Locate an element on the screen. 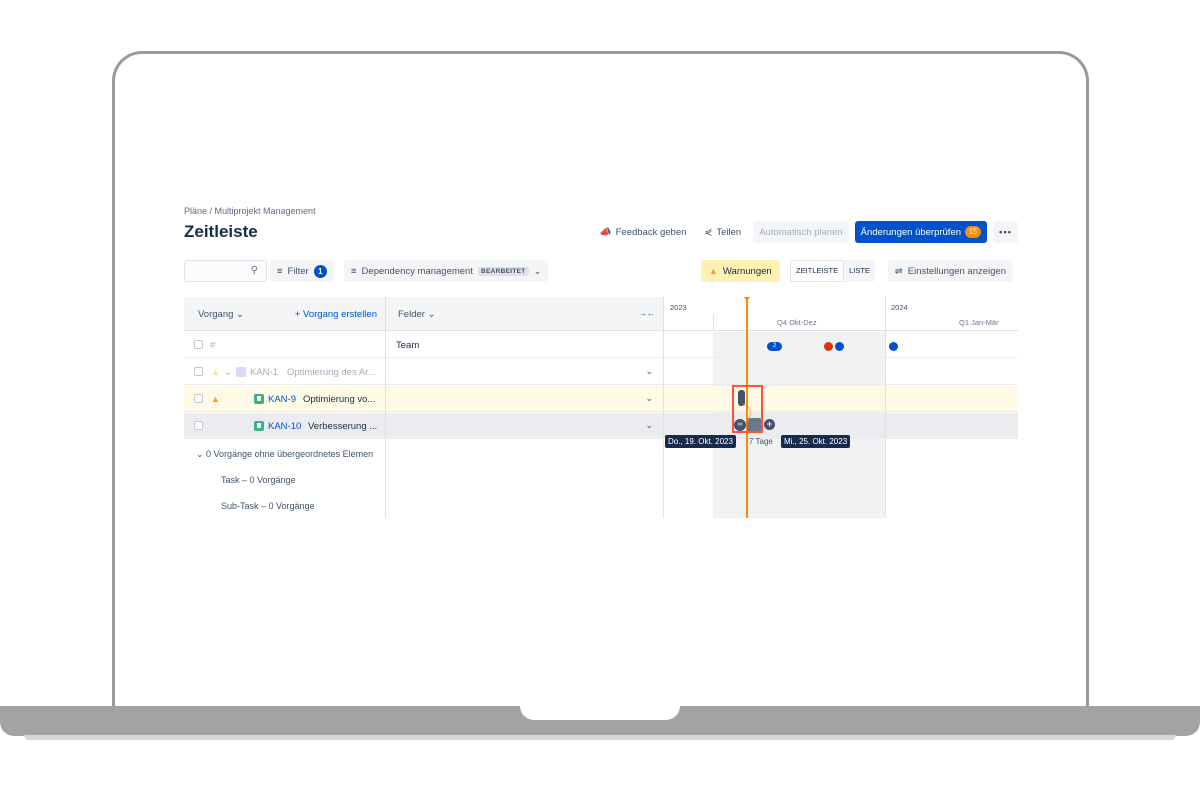 This screenshot has width=1200, height=790. release-warning-marker is located at coordinates (828, 346).